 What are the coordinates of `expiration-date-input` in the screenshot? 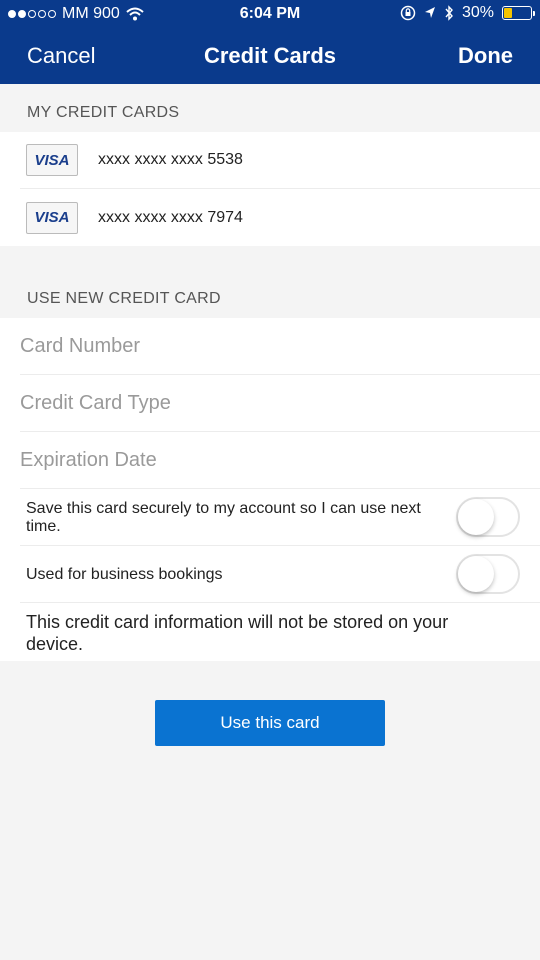 It's located at (280, 460).